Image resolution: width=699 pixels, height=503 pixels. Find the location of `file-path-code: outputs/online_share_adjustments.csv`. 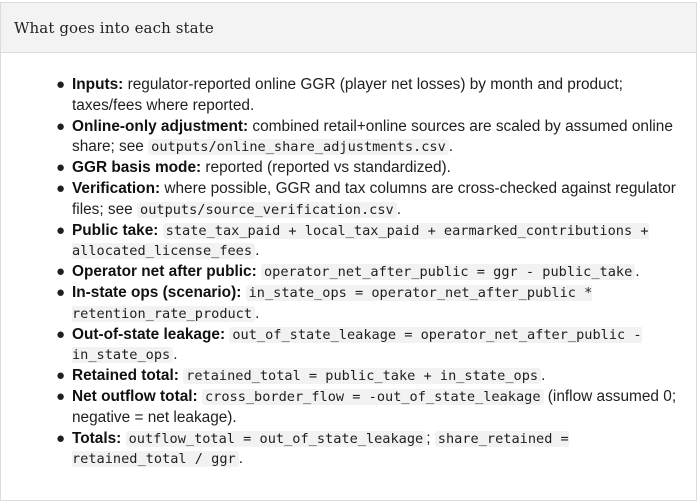

file-path-code: outputs/online_share_adjustments.csv is located at coordinates (298, 147).